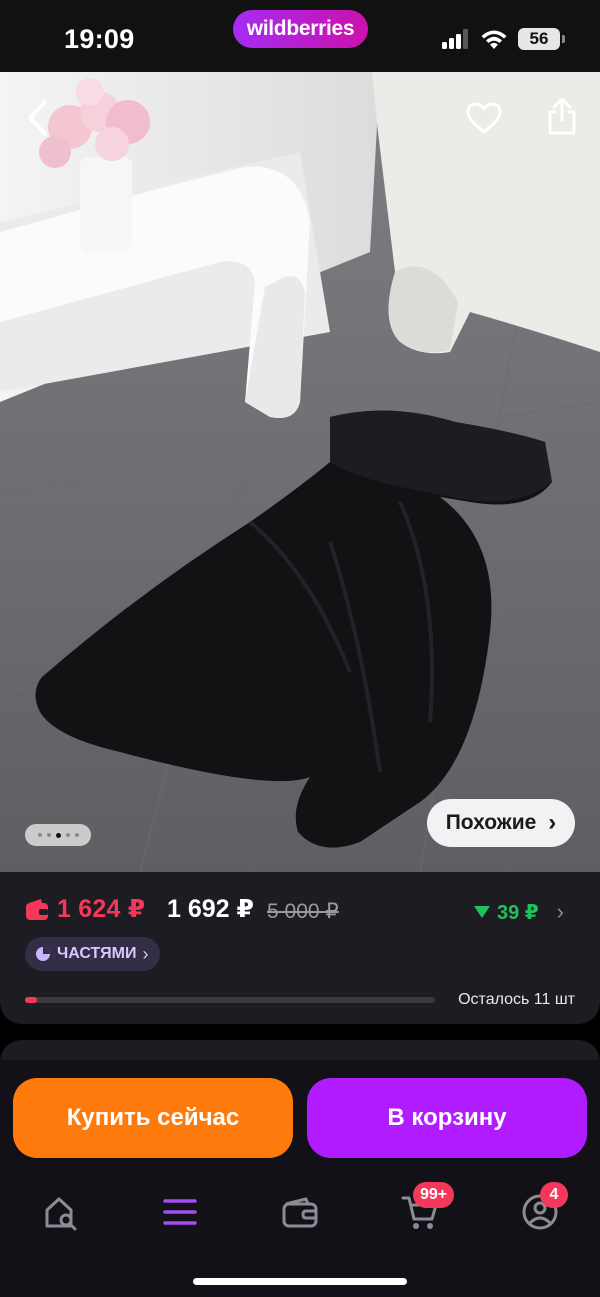 This screenshot has height=1297, width=600. What do you see at coordinates (43, 954) in the screenshot?
I see `pie-chart-icon` at bounding box center [43, 954].